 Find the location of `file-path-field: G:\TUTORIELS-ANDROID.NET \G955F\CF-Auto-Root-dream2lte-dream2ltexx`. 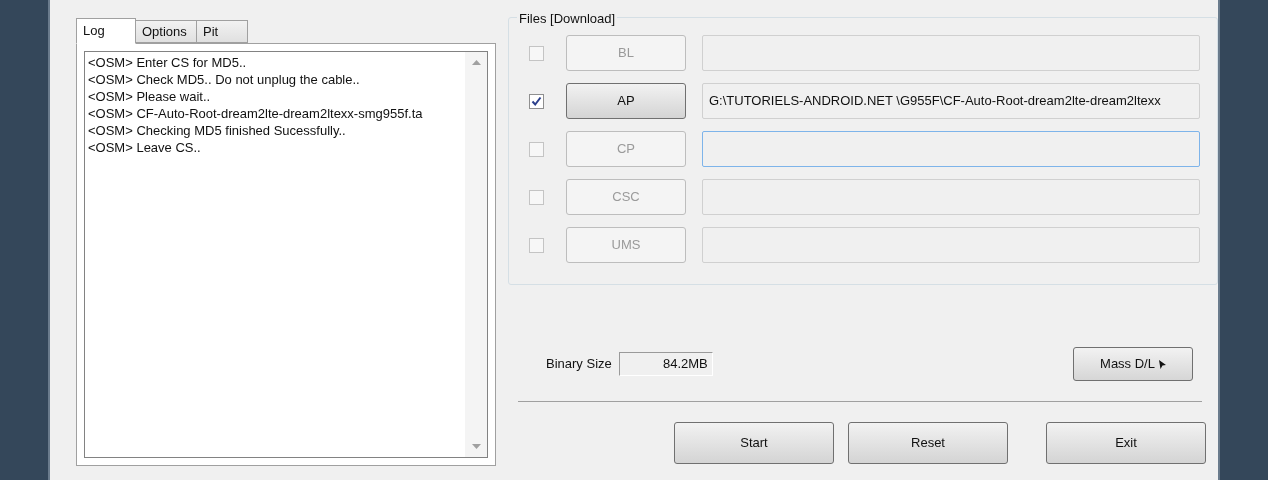

file-path-field: G:\TUTORIELS-ANDROID.NET \G955F\CF-Auto-Root-dream2lte-dream2ltexx is located at coordinates (951, 101).